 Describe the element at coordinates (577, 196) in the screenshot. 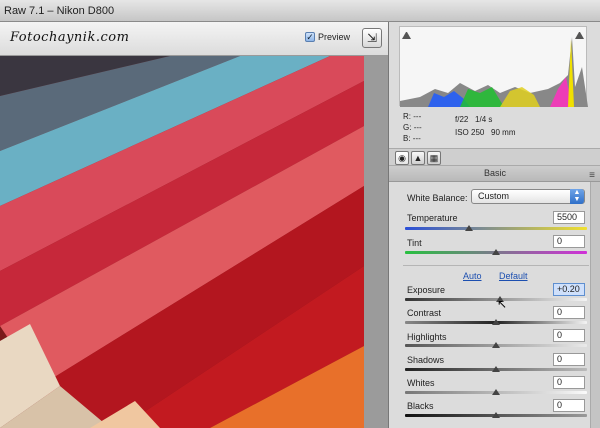

I see `select-arrows-icon: ▲ ▼` at that location.